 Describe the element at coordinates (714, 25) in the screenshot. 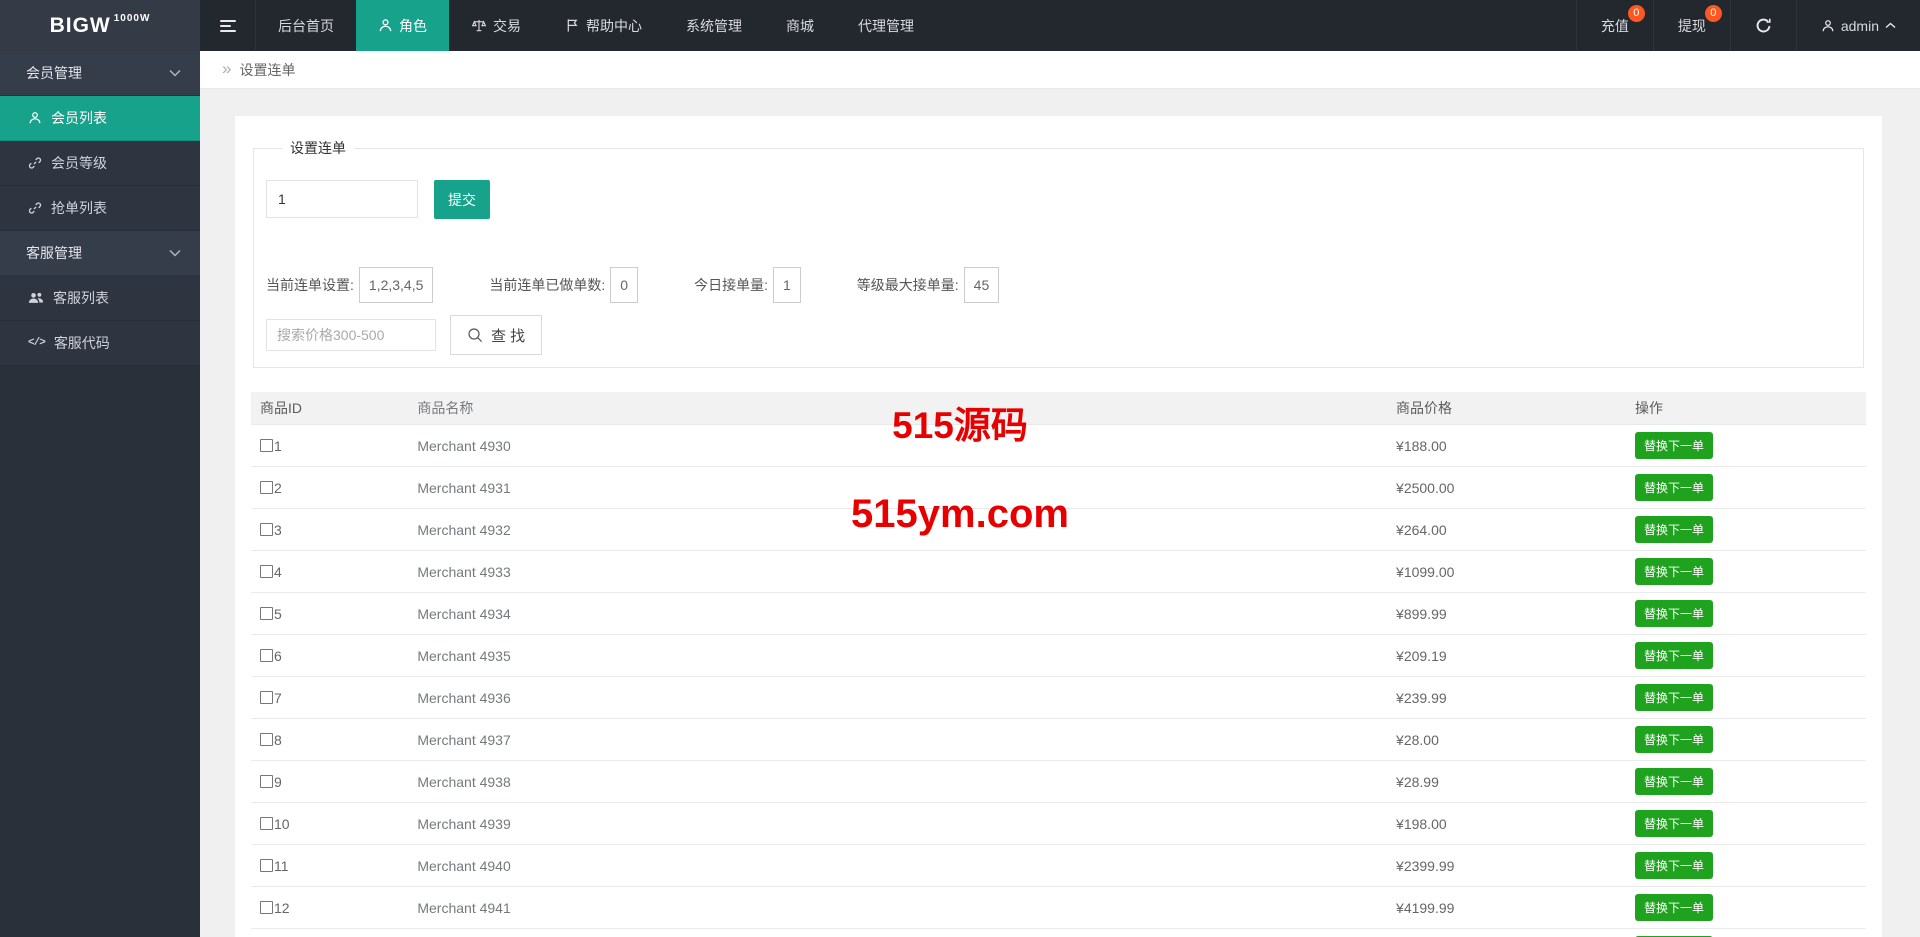

I see `nav-item-system: 系统管理` at that location.